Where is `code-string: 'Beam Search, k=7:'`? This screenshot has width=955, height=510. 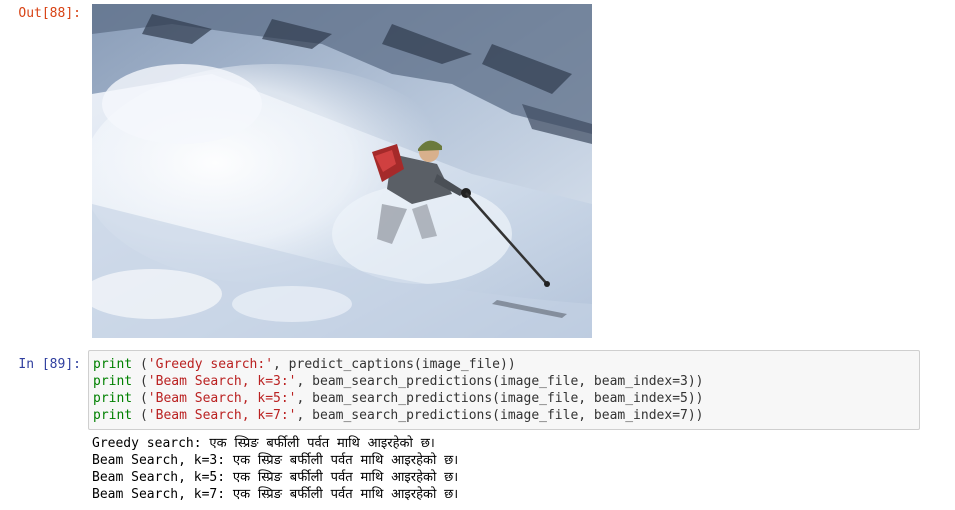 code-string: 'Beam Search, k=7:' is located at coordinates (222, 415).